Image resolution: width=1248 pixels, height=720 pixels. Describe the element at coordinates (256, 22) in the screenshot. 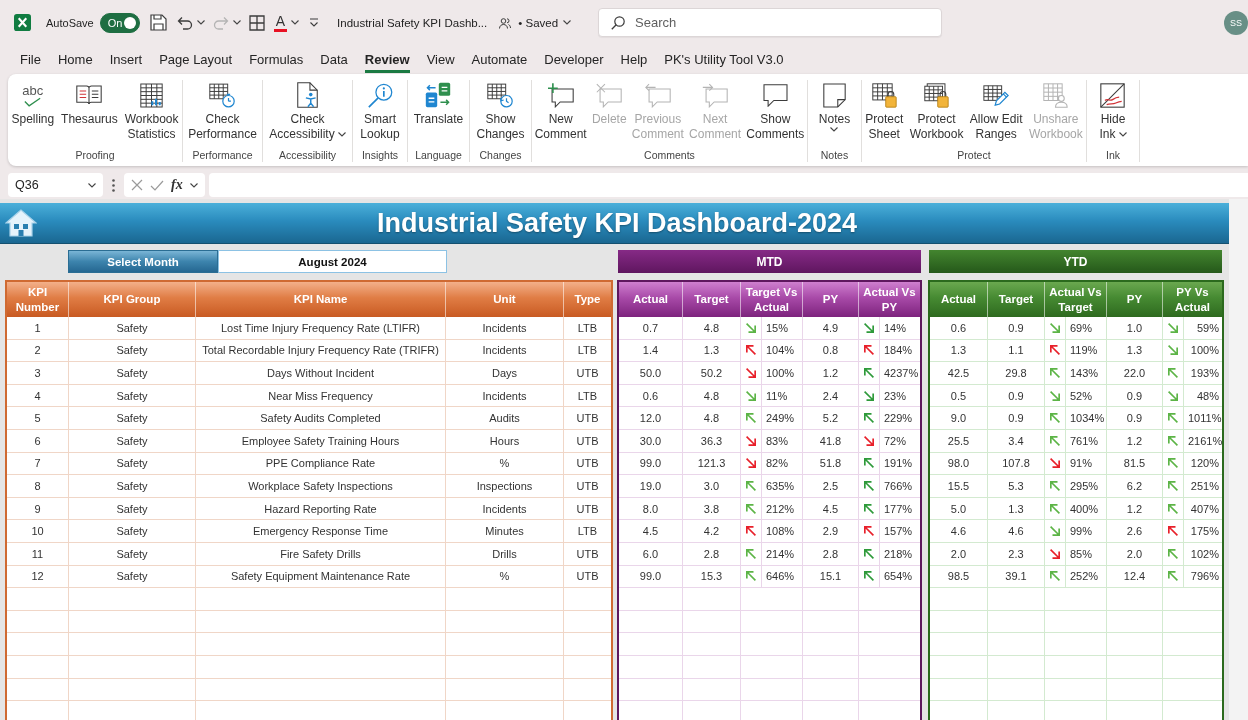

I see `borders-icon` at that location.